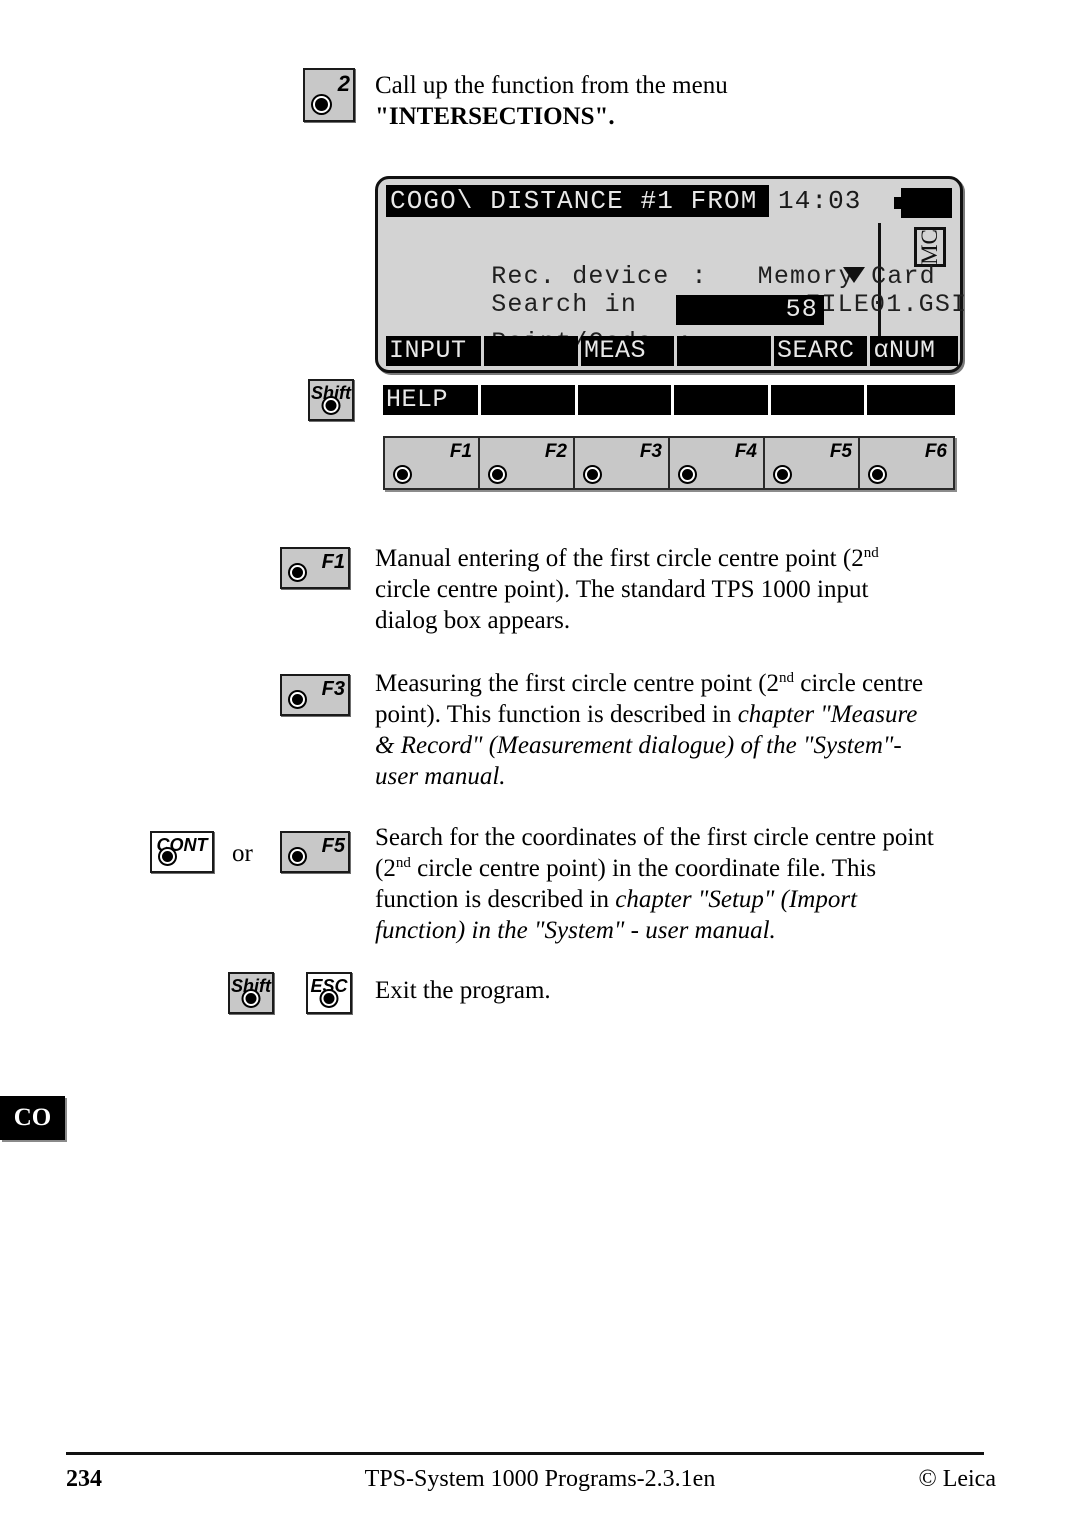 This screenshot has height=1529, width=1080. I want to click on key-label: F1, so click(333, 562).